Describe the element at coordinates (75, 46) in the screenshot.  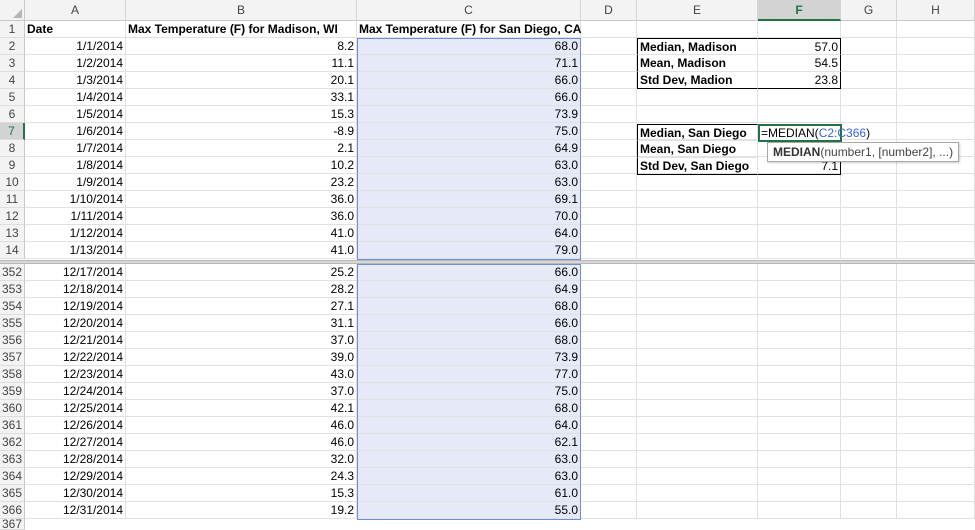
I see `date-cell: 1/1/2014` at that location.